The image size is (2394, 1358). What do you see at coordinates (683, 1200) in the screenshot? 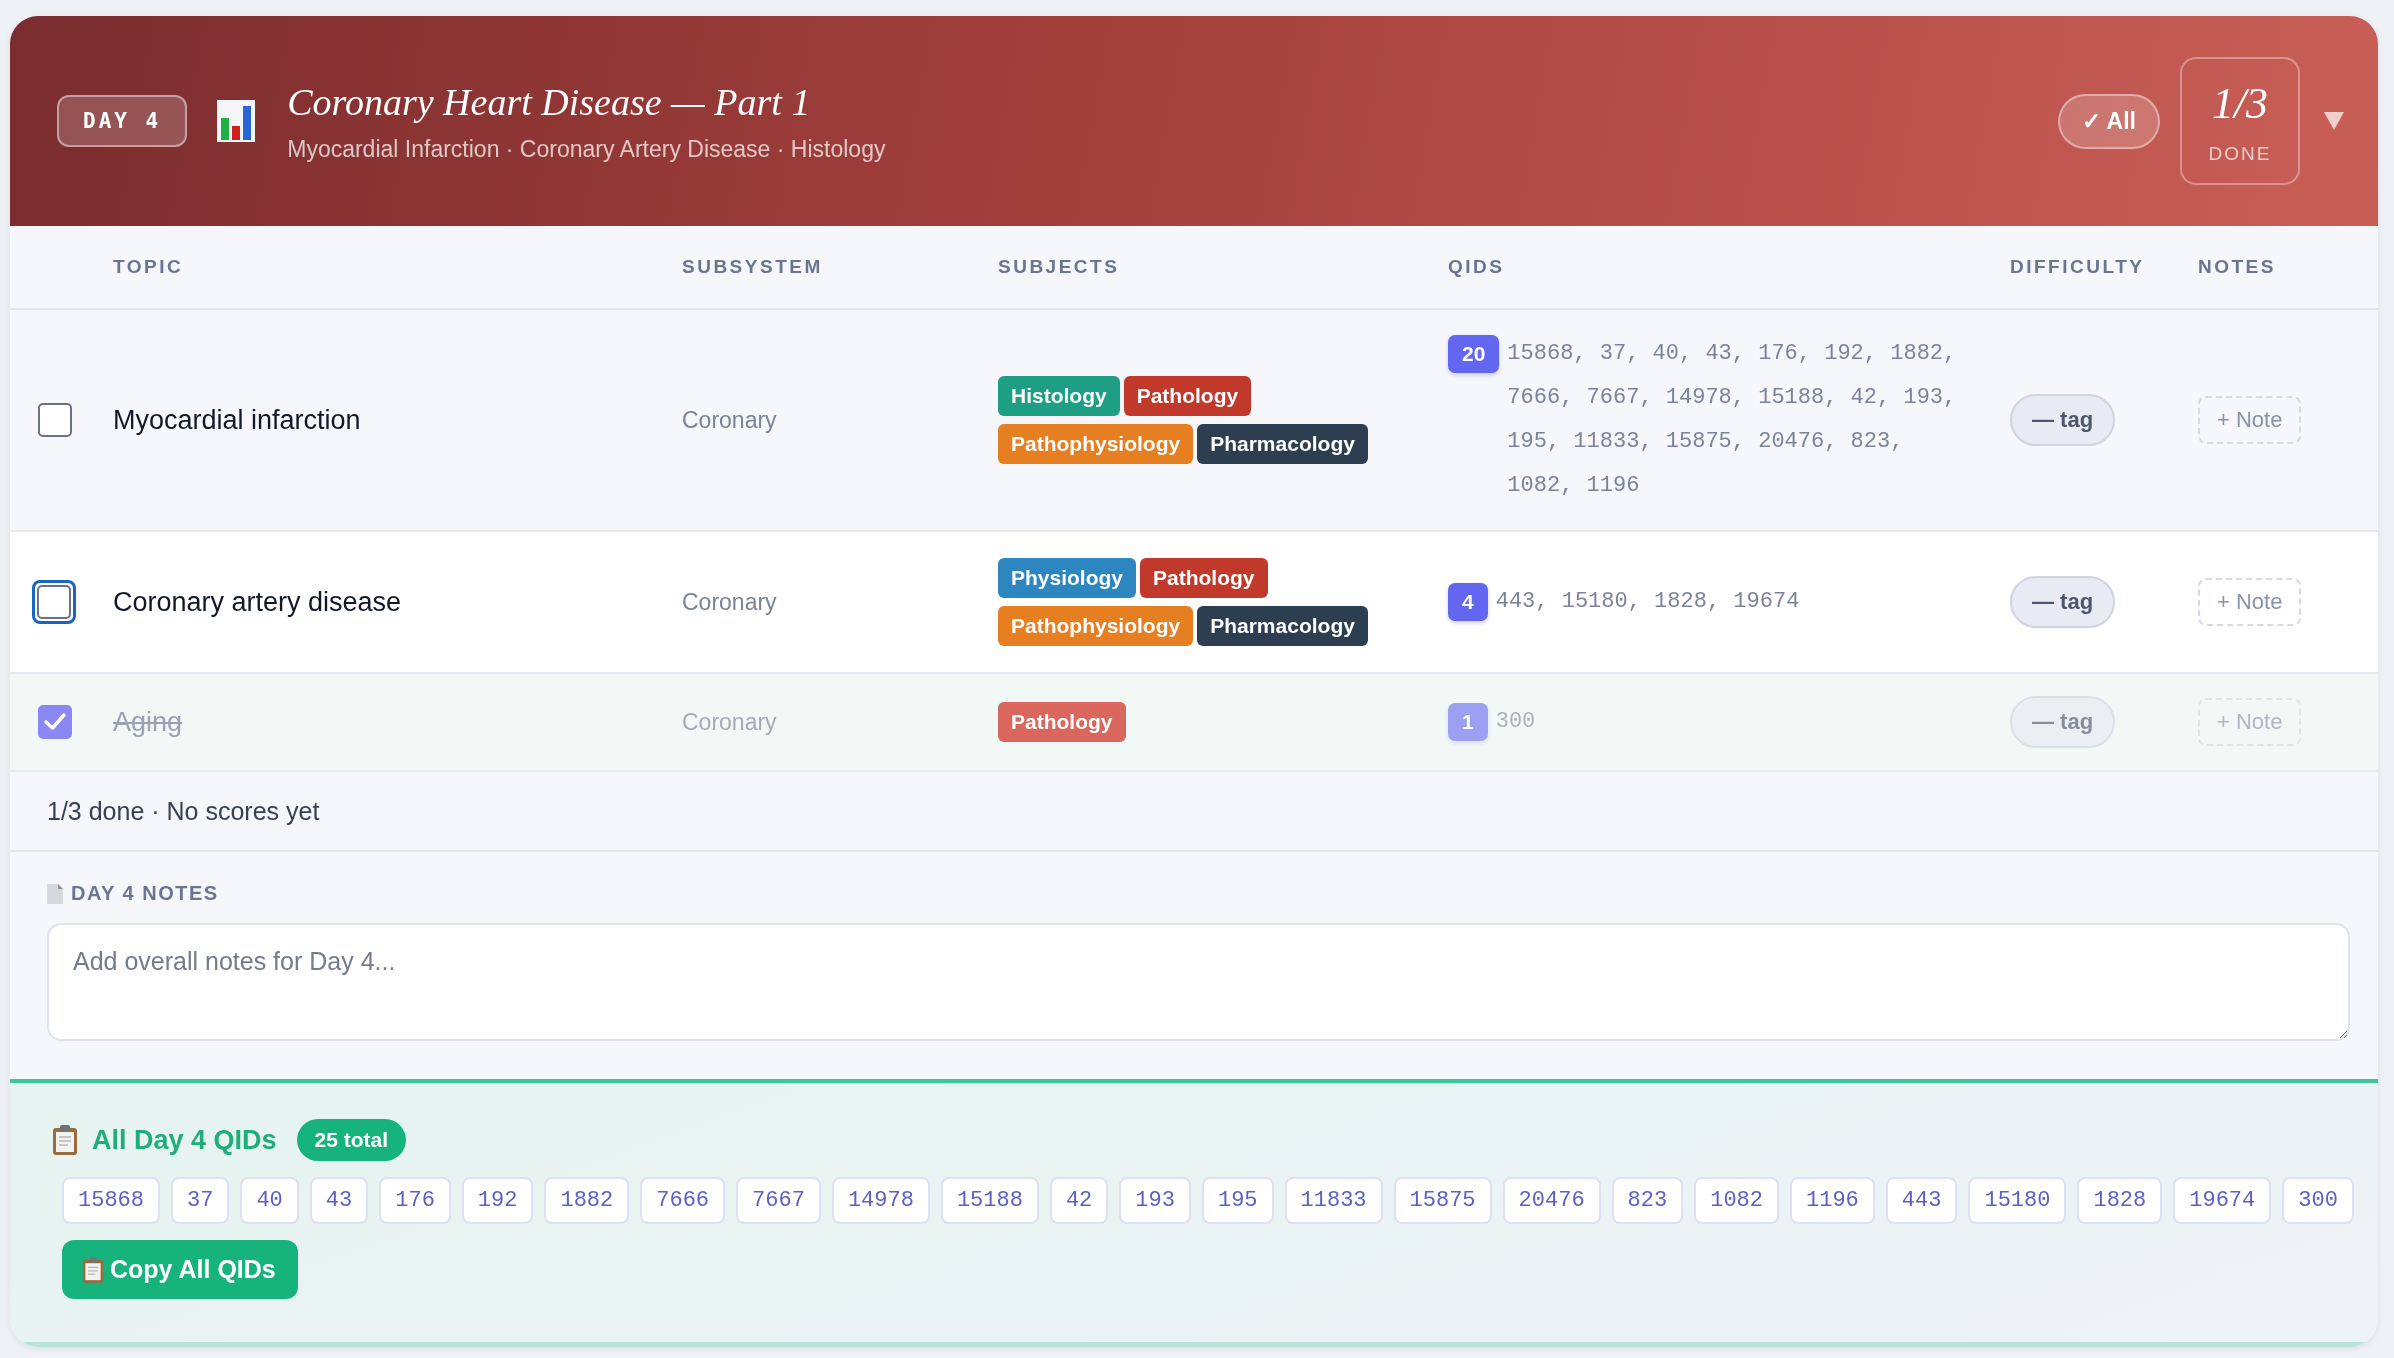
I see `qid-chip: 7666` at bounding box center [683, 1200].